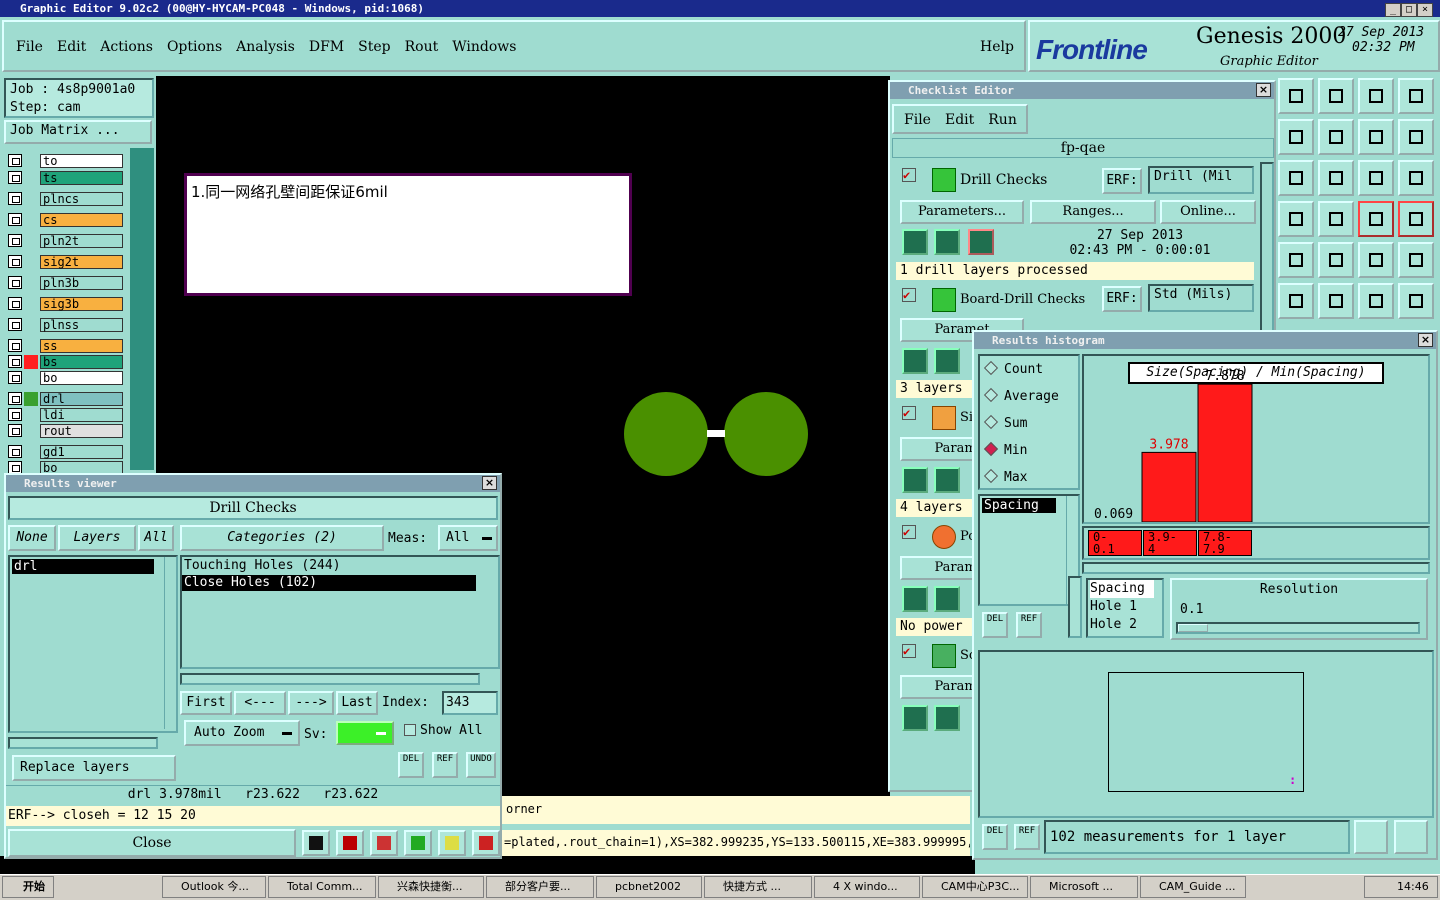 This screenshot has width=1440, height=900. What do you see at coordinates (81, 452) in the screenshot?
I see `layer-gd1: gd1` at bounding box center [81, 452].